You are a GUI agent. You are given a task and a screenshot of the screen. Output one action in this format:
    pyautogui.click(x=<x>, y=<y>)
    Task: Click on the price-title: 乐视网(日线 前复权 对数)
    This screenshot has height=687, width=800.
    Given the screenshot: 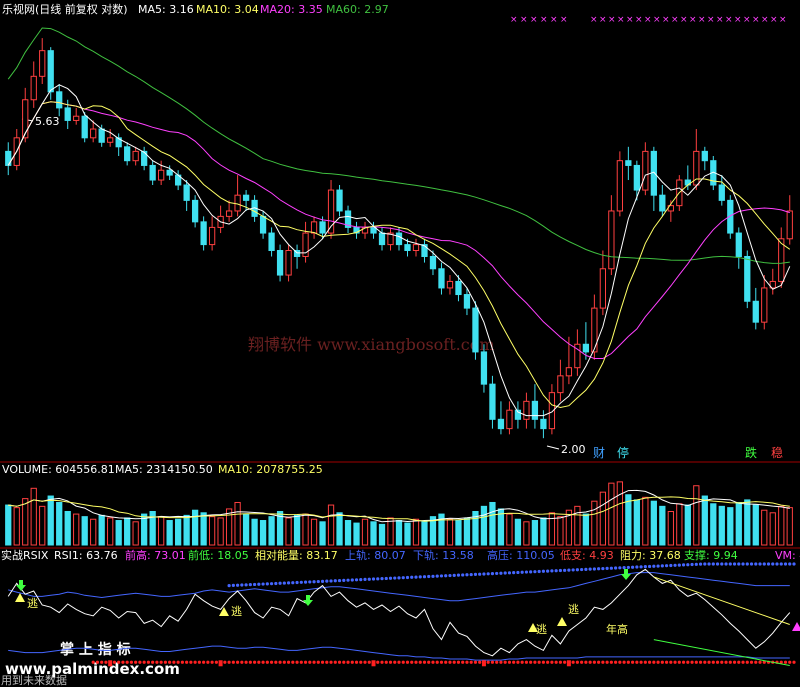 What is the action you would take?
    pyautogui.click(x=65, y=9)
    